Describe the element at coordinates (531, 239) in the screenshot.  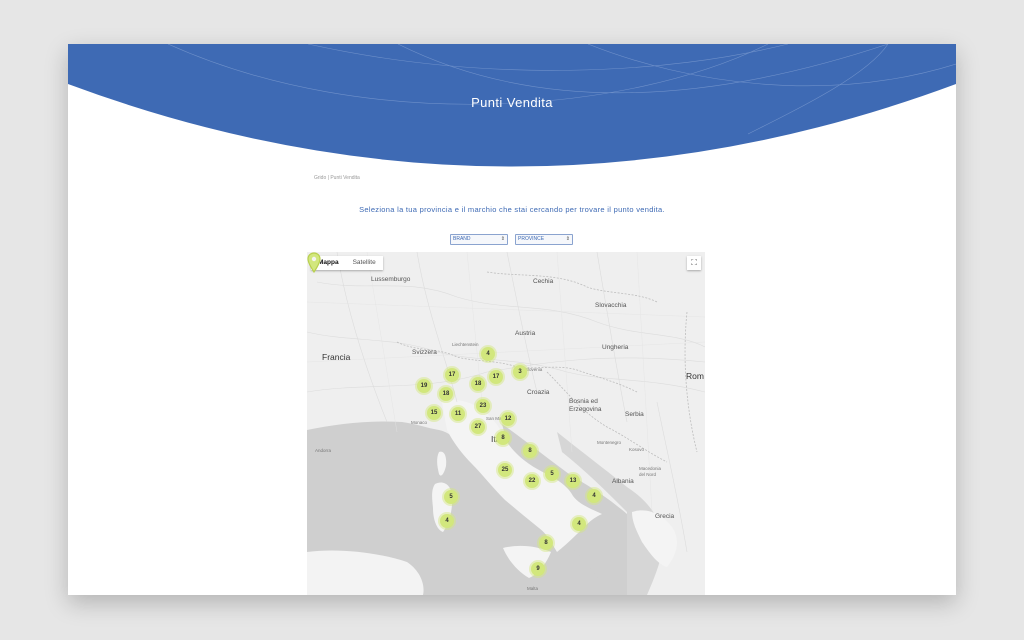
I see `province-select-value: PROVINCE` at that location.